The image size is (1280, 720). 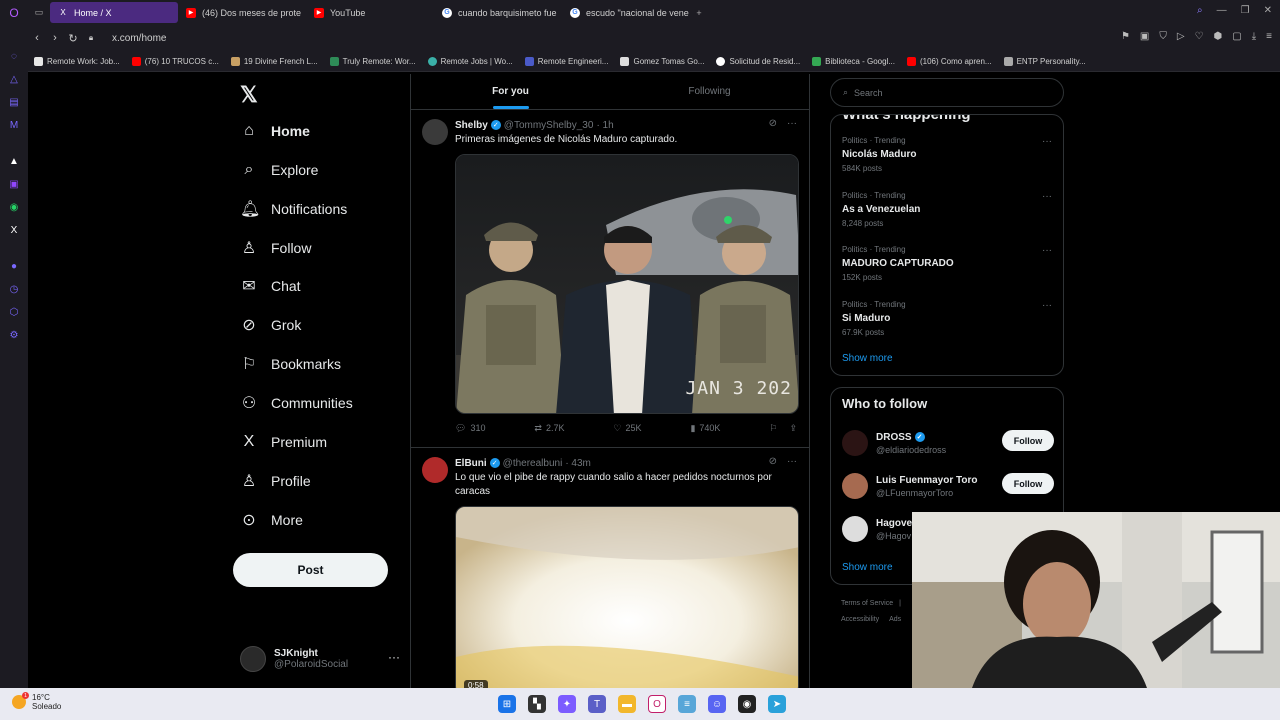 What do you see at coordinates (14, 266) in the screenshot?
I see `spotify-icon: ●` at bounding box center [14, 266].